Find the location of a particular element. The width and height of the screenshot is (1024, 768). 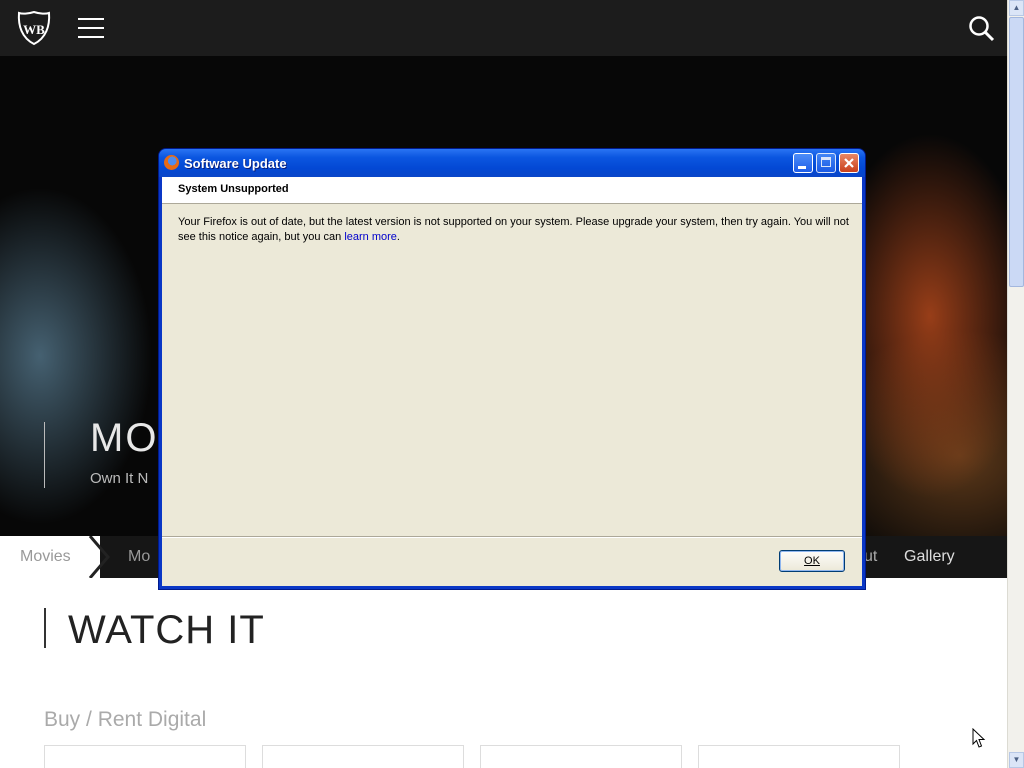

ok-button: OK is located at coordinates (812, 561).